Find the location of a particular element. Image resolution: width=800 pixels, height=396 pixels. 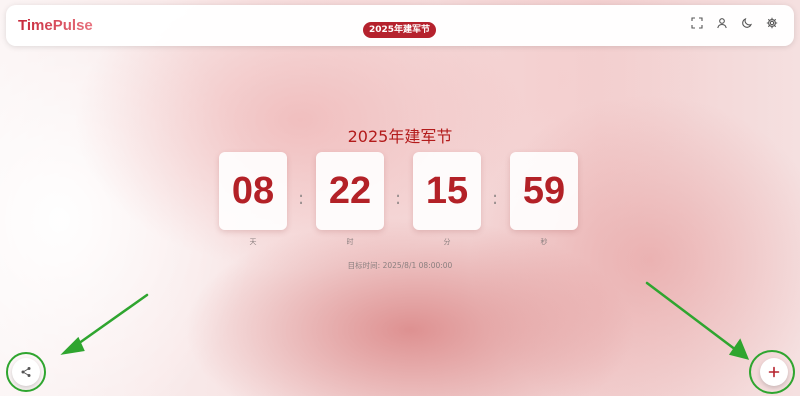

arrow-to-add is located at coordinates (691, 316).